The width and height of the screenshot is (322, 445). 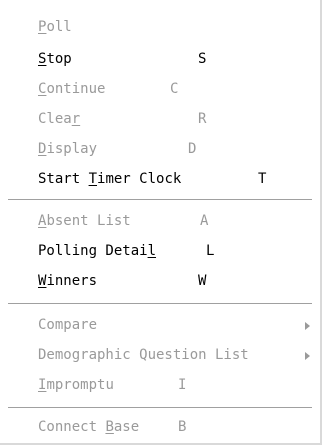 I want to click on shortcut-key: R, so click(x=202, y=119).